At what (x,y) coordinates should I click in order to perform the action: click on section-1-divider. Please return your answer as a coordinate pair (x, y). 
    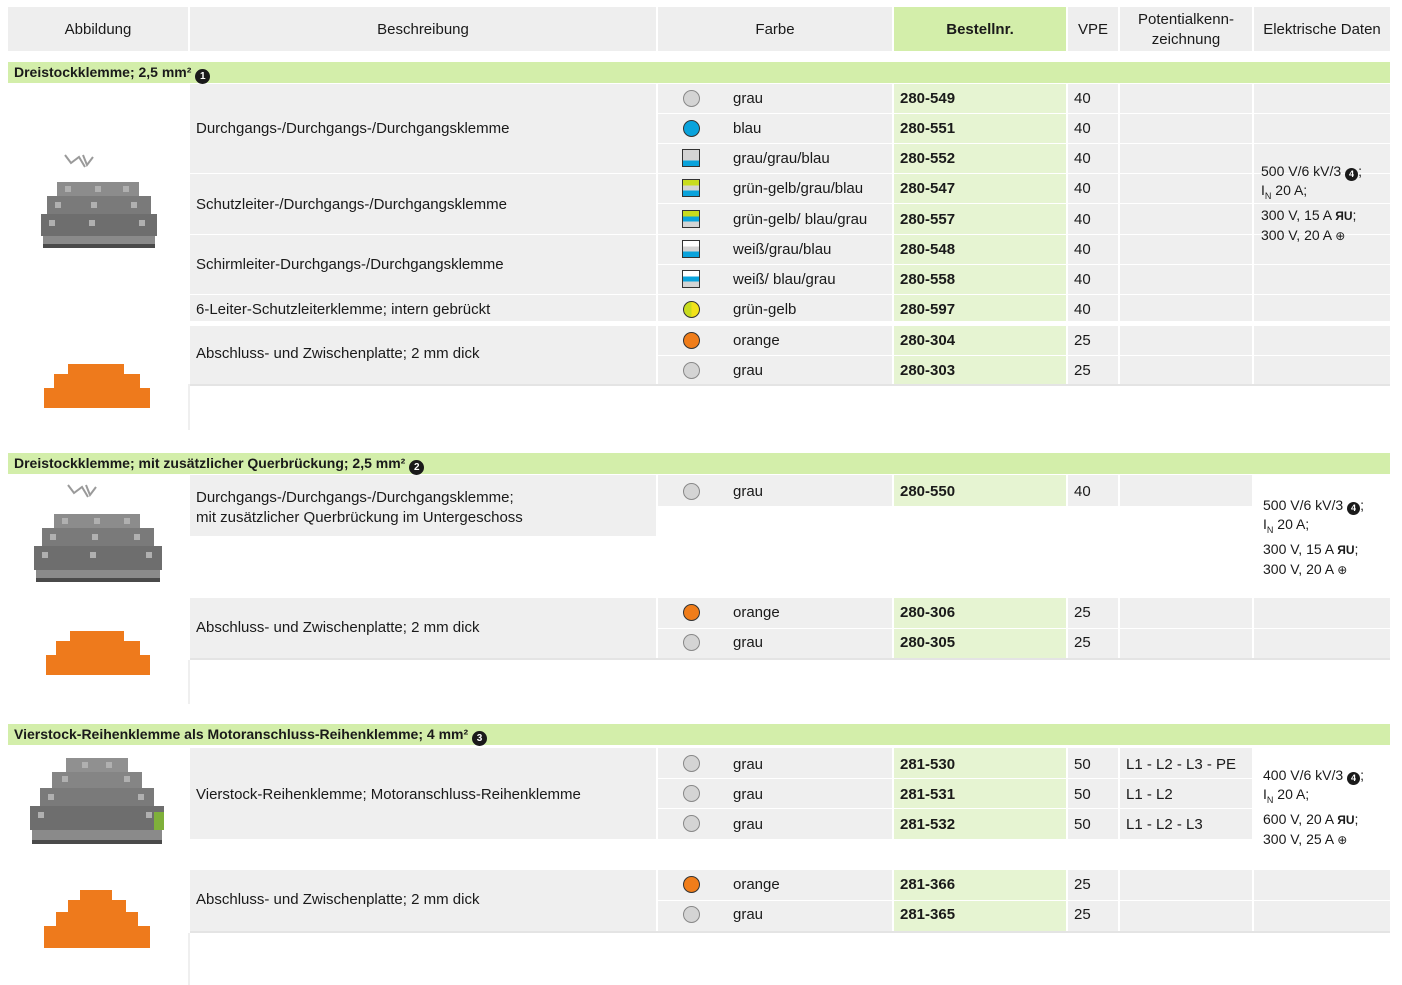
    Looking at the image, I should click on (189, 407).